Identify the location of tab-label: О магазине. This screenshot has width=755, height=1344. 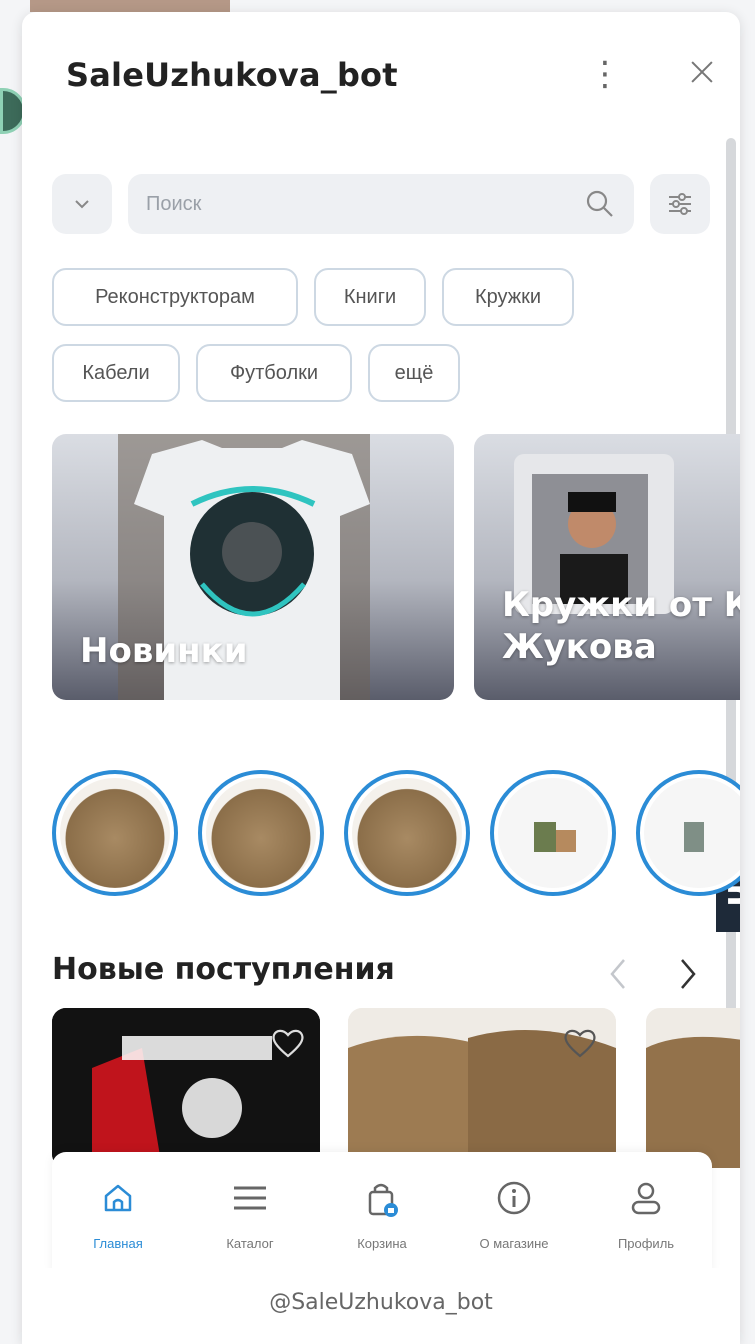
(514, 1243).